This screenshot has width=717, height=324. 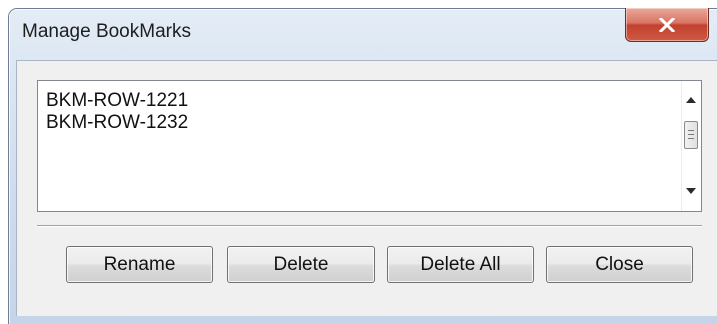 I want to click on list-item: BKM-ROW-1232, so click(x=117, y=123).